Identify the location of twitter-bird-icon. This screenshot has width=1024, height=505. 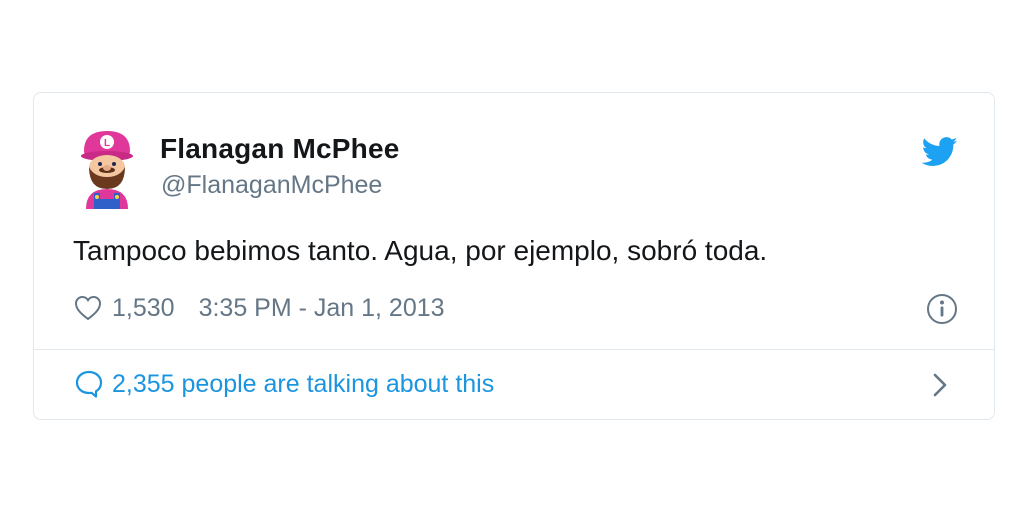
(940, 152).